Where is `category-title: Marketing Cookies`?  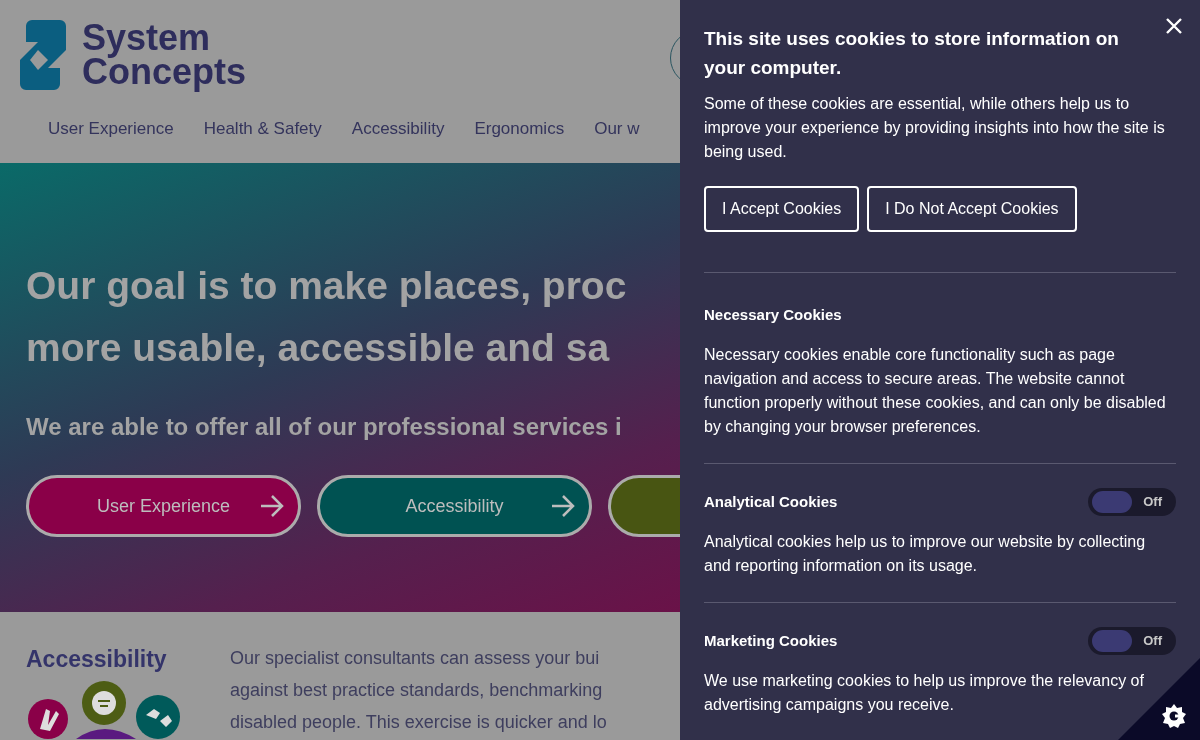
category-title: Marketing Cookies is located at coordinates (771, 640).